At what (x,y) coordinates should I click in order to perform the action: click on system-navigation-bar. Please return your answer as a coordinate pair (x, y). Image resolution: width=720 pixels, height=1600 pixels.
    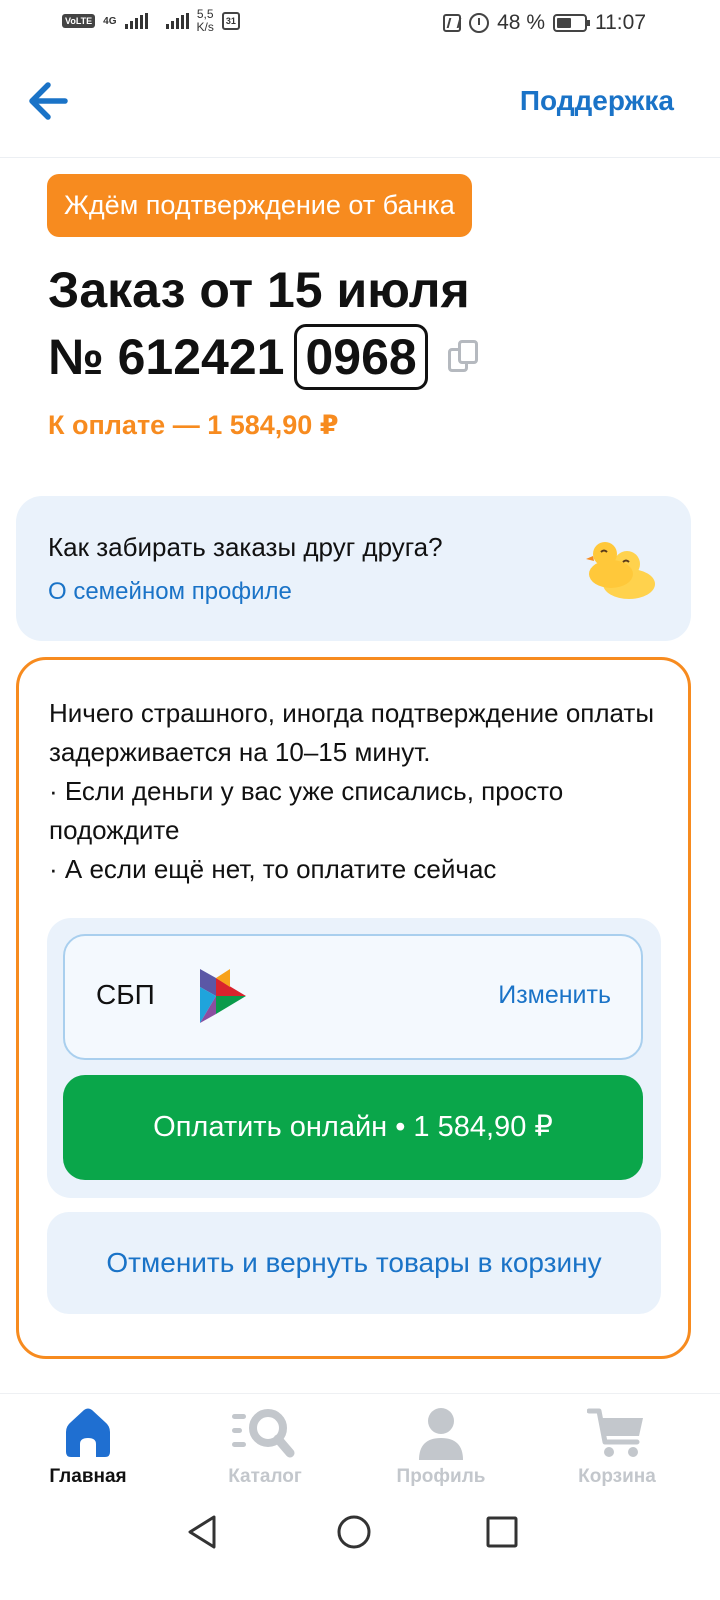
    Looking at the image, I should click on (360, 1531).